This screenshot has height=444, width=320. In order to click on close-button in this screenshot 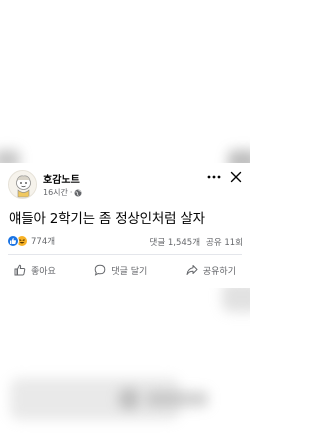, I will do `click(236, 177)`.